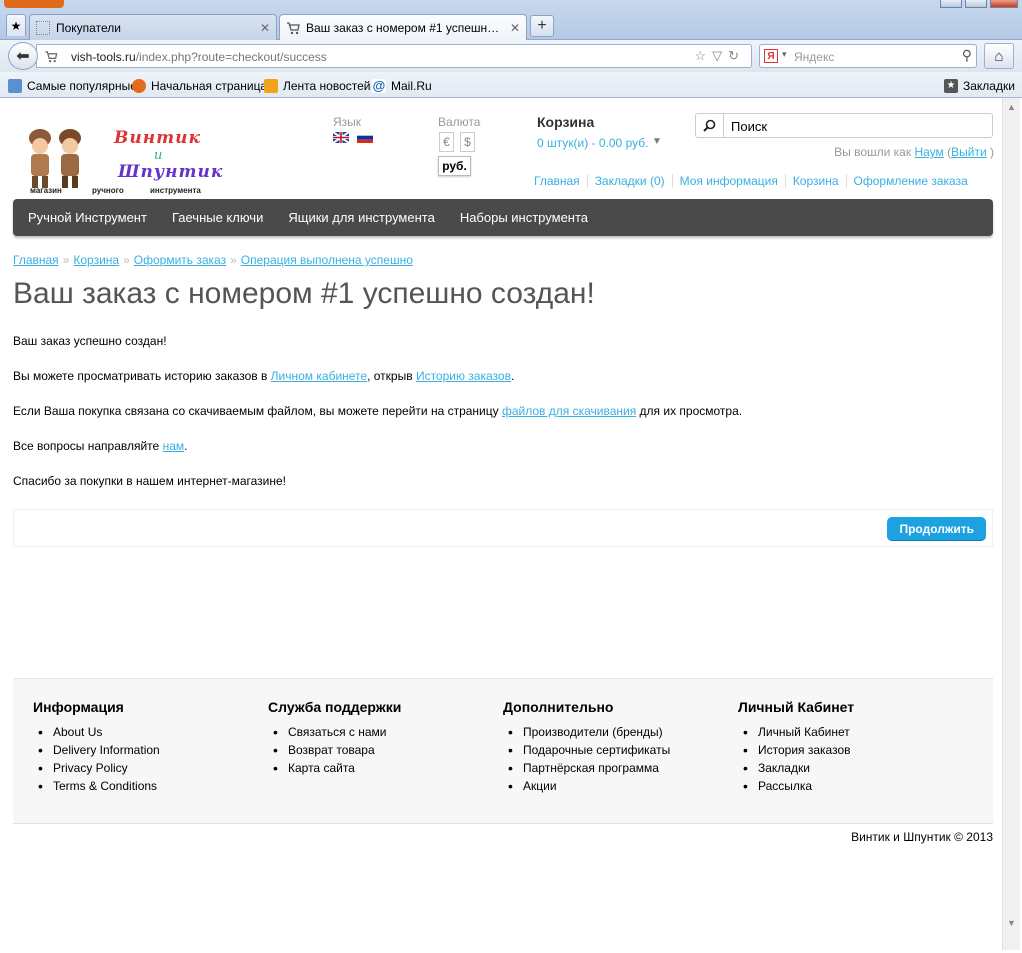  What do you see at coordinates (16, 25) in the screenshot?
I see `pinned-tab: ★` at bounding box center [16, 25].